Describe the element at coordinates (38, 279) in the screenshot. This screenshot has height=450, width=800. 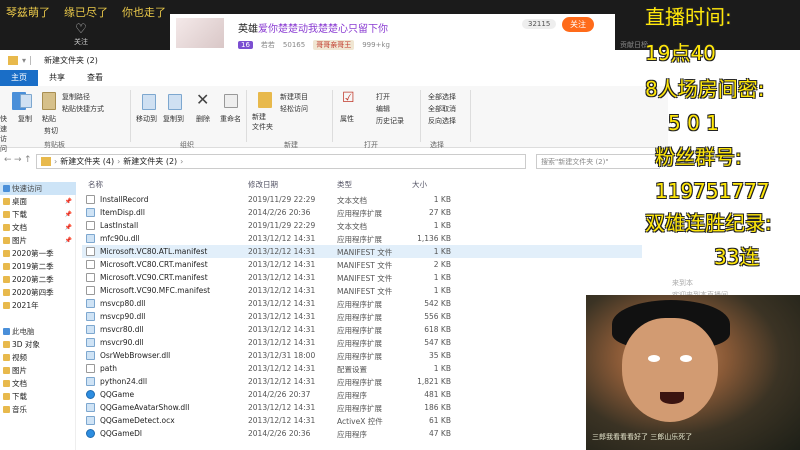
I see `sidebar-item: 2020第二季` at that location.